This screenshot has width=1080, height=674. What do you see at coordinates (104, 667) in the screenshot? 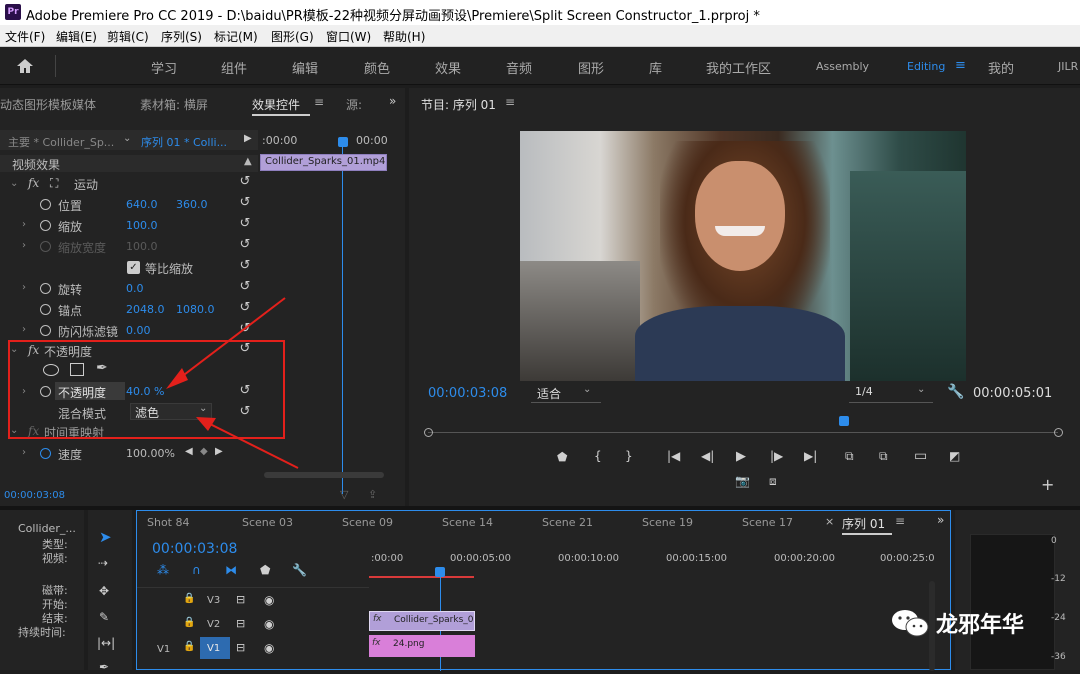
I see `pen-tool-icon: ✒` at bounding box center [104, 667].